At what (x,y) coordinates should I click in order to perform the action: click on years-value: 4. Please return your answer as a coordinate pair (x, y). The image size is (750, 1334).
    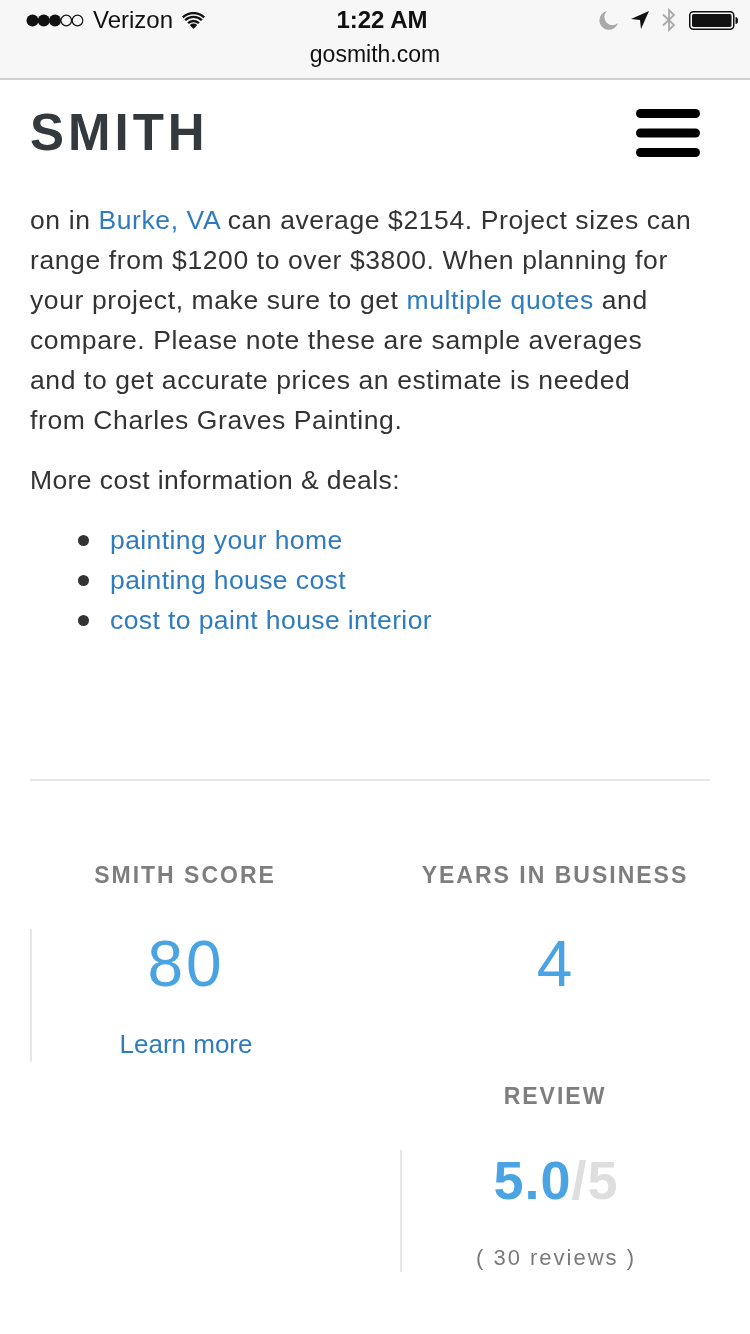
    Looking at the image, I should click on (556, 964).